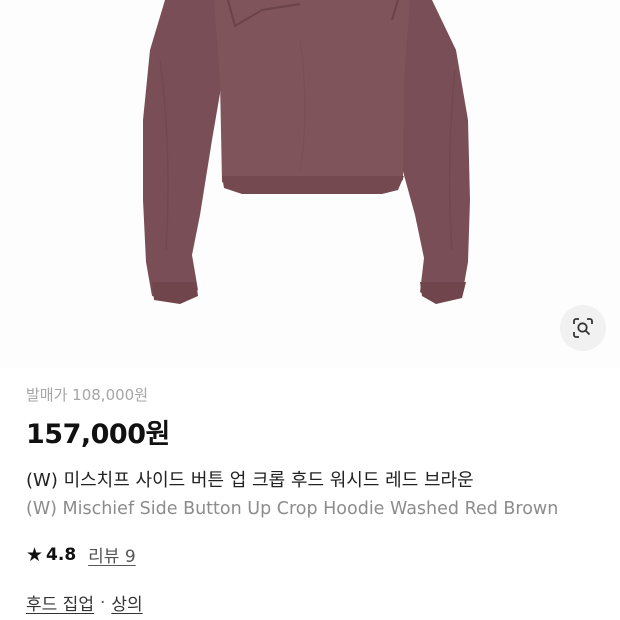 The height and width of the screenshot is (620, 620). What do you see at coordinates (81, 555) in the screenshot?
I see `rating-row: ★ 4.8 리뷰 9` at bounding box center [81, 555].